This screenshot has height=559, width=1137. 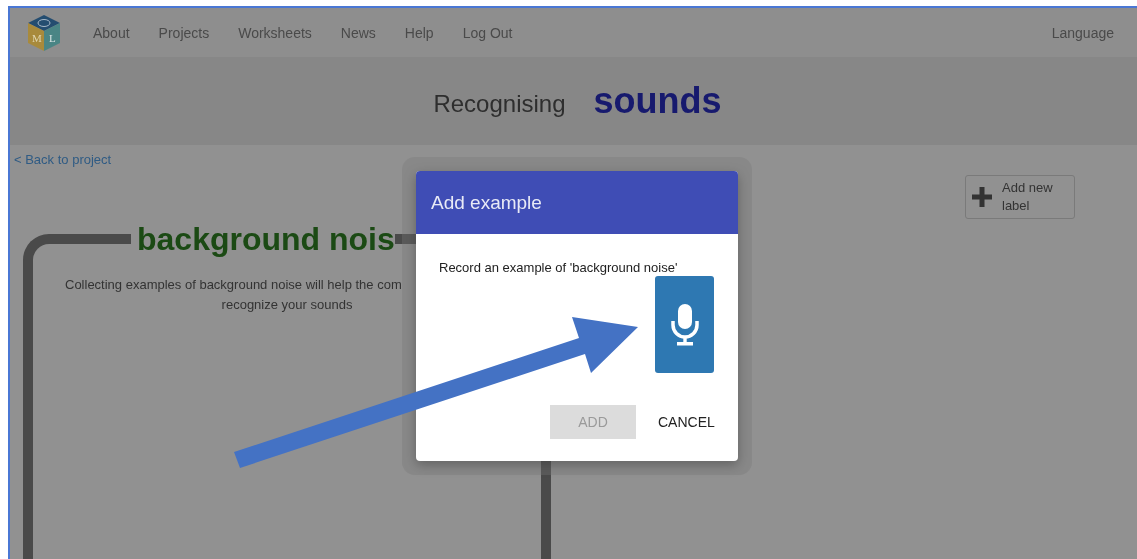 What do you see at coordinates (419, 32) in the screenshot?
I see `nav-link: Help` at bounding box center [419, 32].